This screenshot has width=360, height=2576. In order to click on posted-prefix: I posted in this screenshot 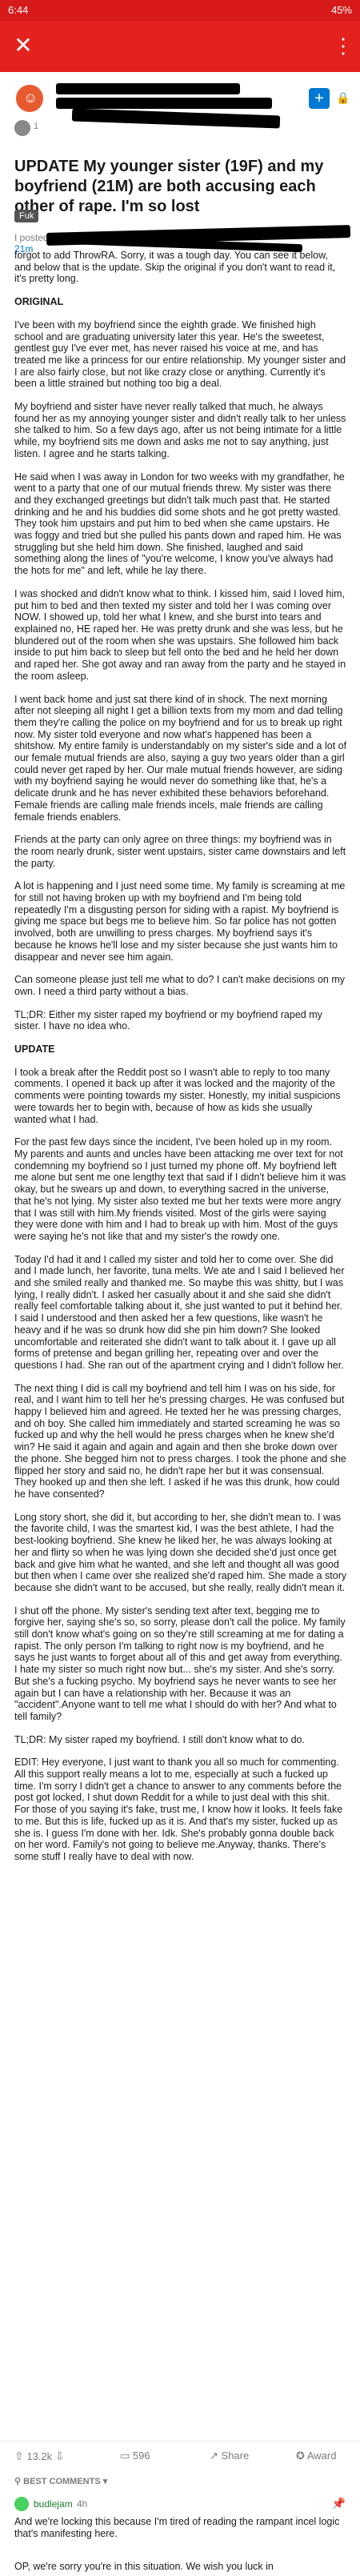, I will do `click(31, 237)`.